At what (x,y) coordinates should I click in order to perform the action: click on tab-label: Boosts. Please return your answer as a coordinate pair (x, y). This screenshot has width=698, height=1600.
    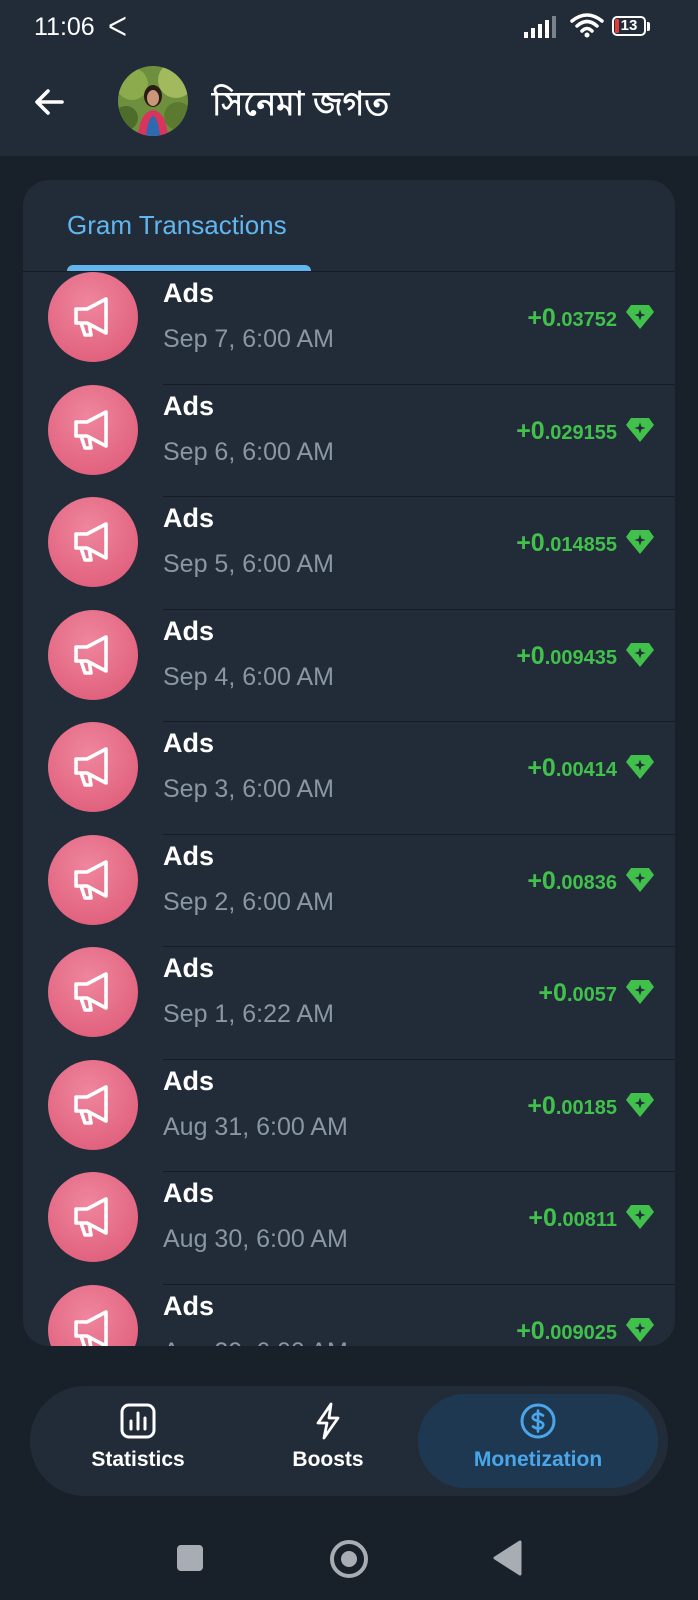
    Looking at the image, I should click on (328, 1459).